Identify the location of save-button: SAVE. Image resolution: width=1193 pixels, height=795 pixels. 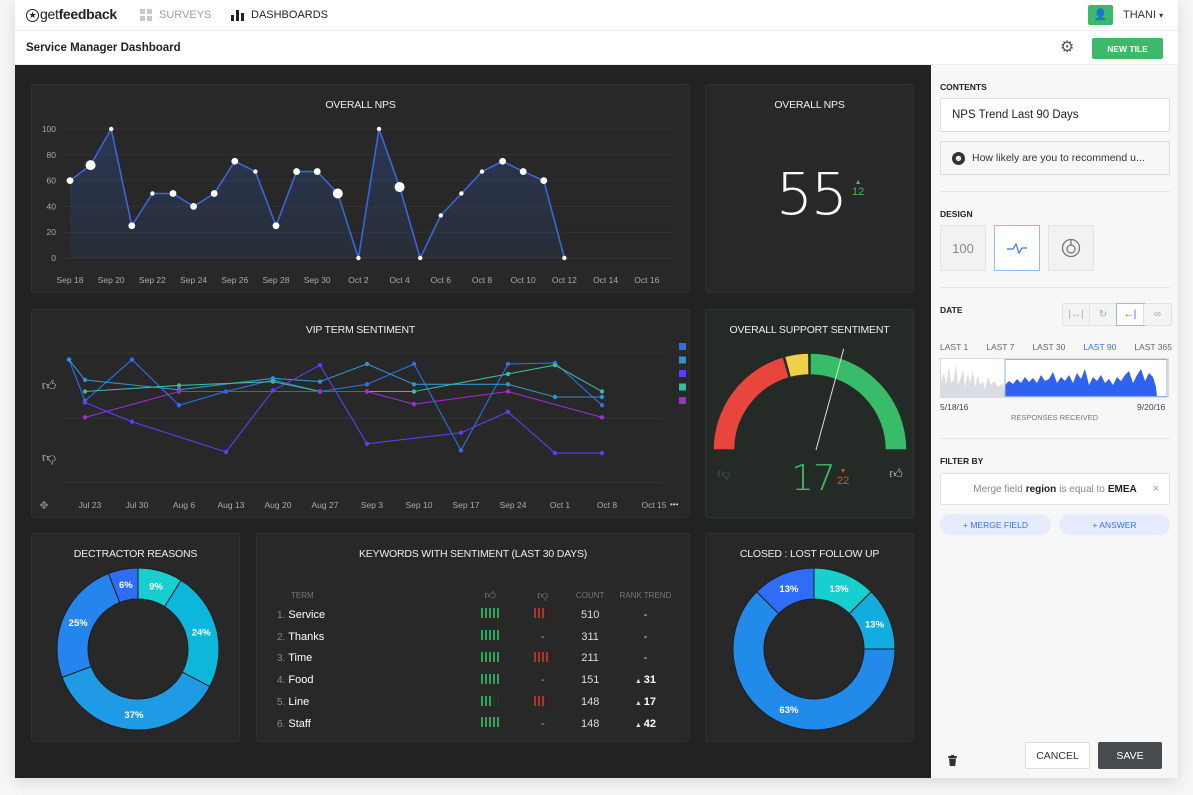
(1130, 755).